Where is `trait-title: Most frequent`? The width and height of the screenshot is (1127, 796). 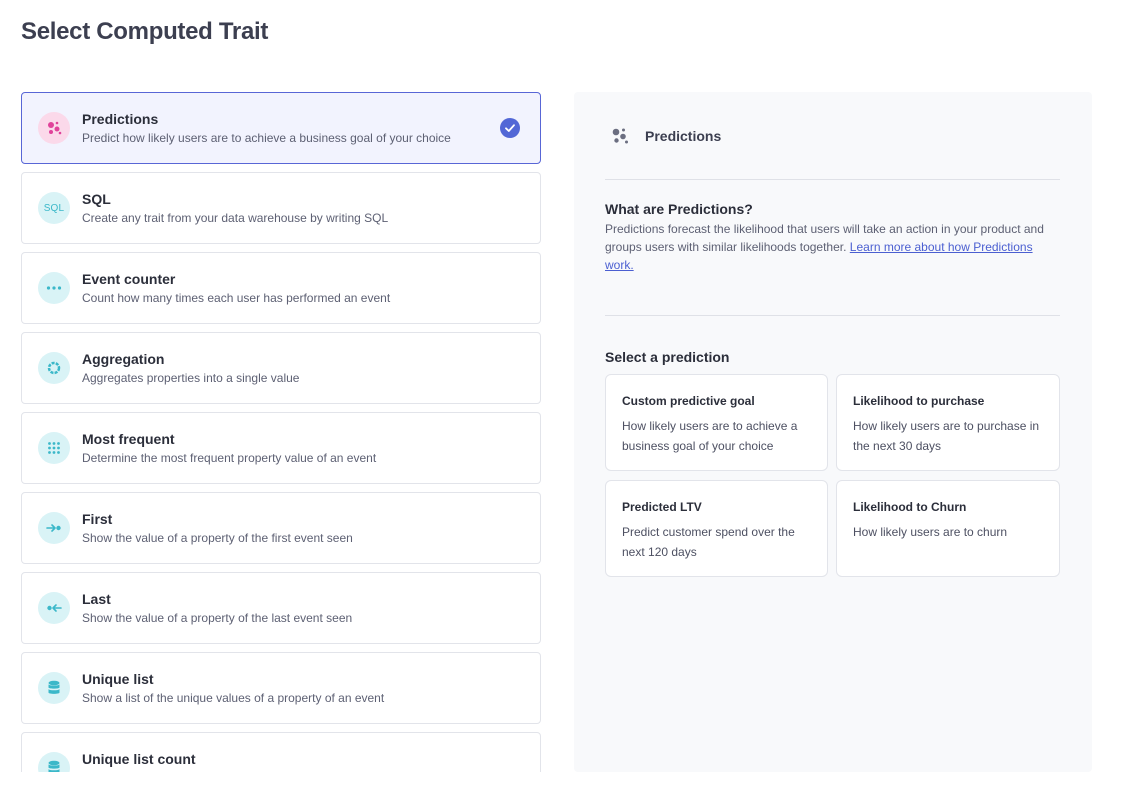
trait-title: Most frequent is located at coordinates (128, 439).